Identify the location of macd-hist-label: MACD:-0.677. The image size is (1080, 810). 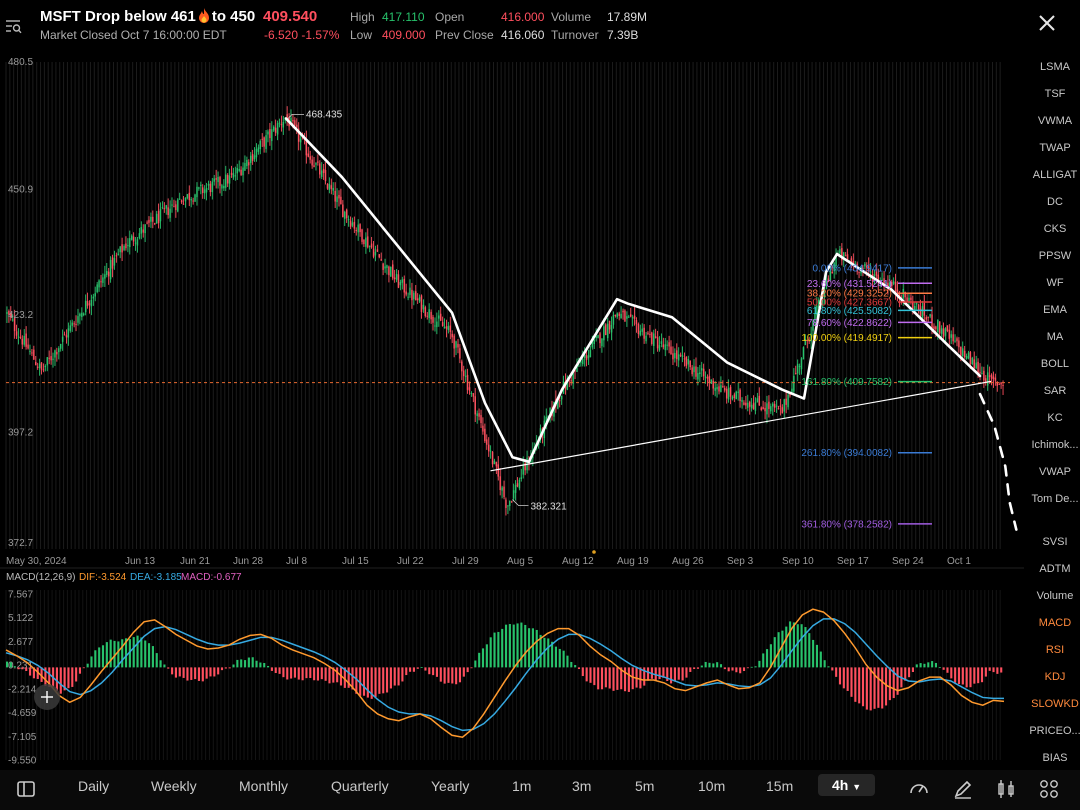
(211, 577).